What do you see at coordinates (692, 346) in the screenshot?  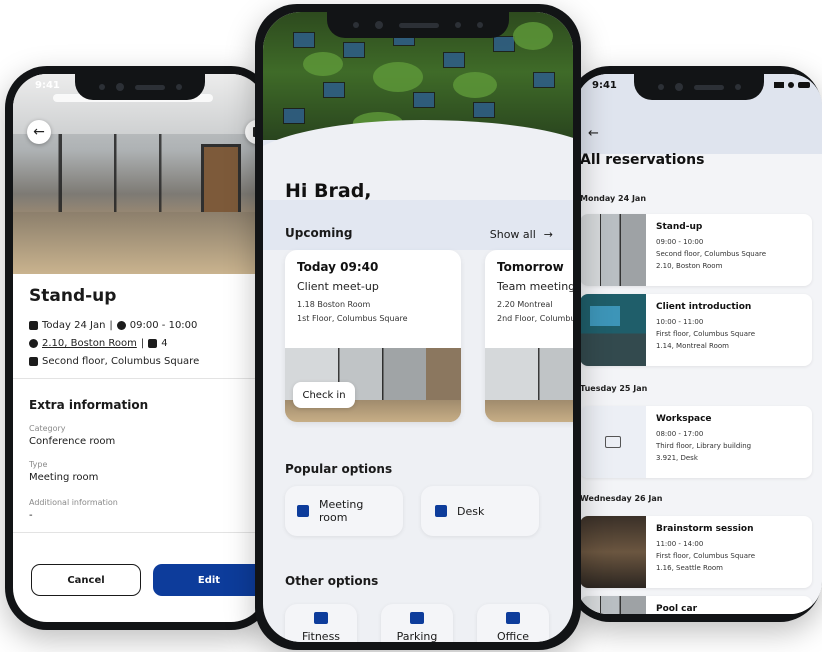 I see `reservation-room: 1.14, Montreal Room` at bounding box center [692, 346].